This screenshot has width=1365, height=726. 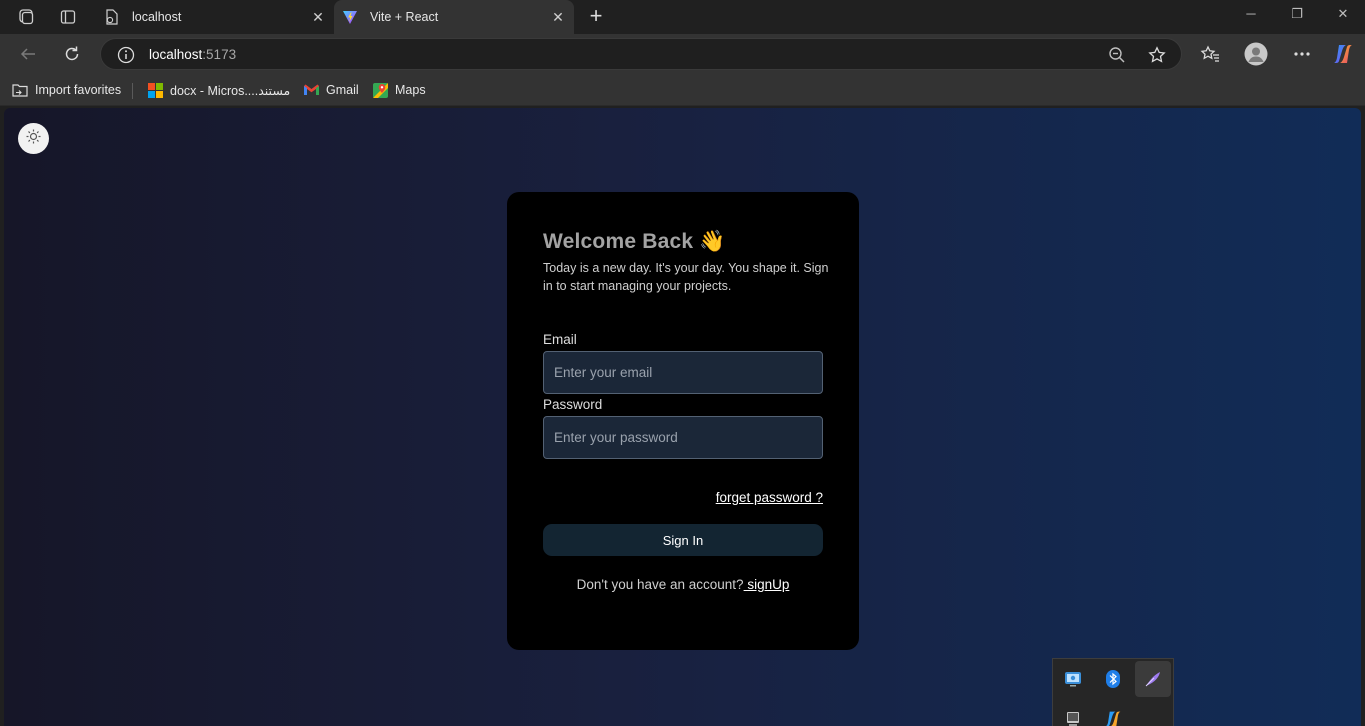 What do you see at coordinates (1113, 679) in the screenshot?
I see `bluetooth-icon` at bounding box center [1113, 679].